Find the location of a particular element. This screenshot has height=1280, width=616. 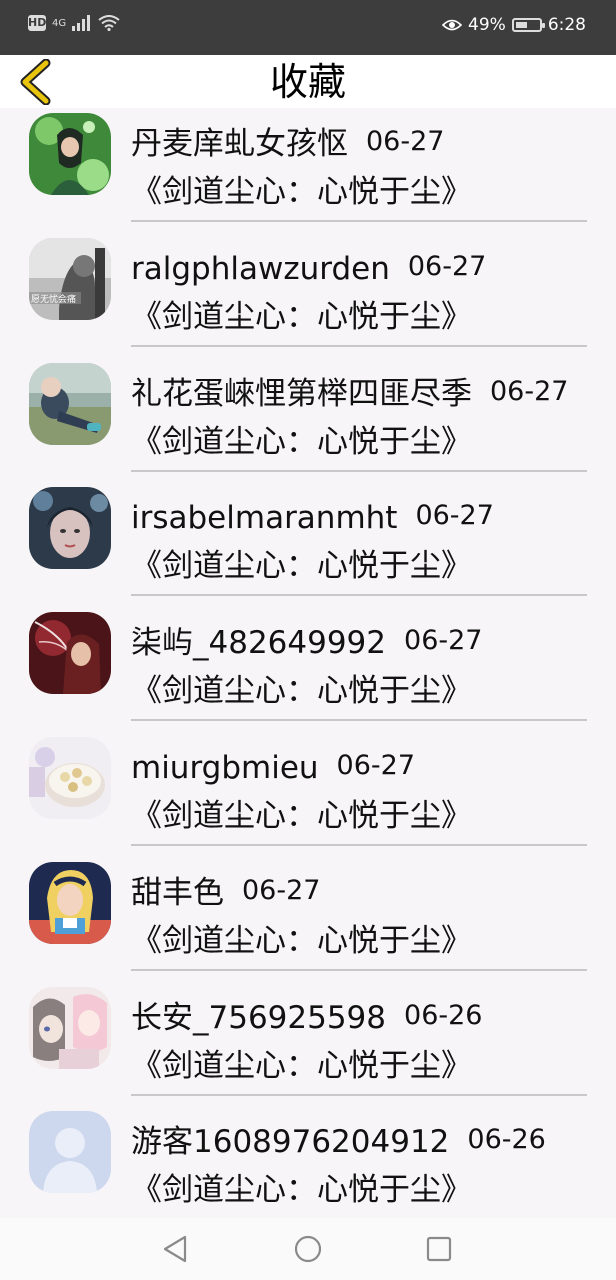

wifi-icon is located at coordinates (109, 23).